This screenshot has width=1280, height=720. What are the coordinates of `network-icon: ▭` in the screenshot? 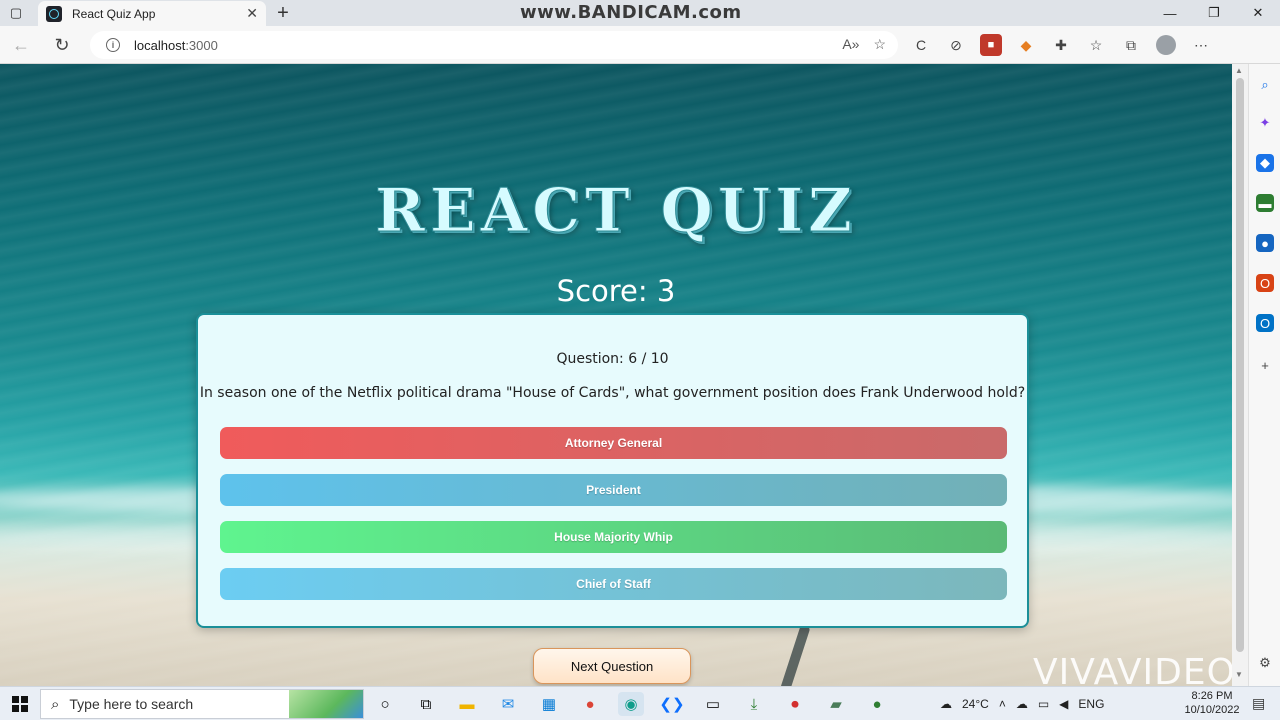 It's located at (1043, 704).